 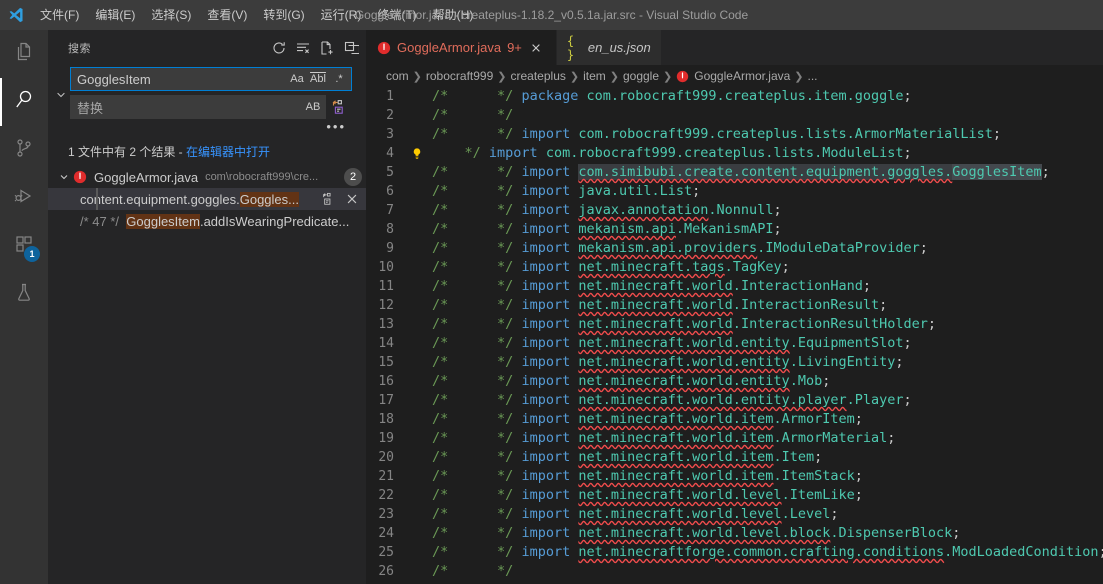 What do you see at coordinates (351, 48) in the screenshot?
I see `collapse-all-icon` at bounding box center [351, 48].